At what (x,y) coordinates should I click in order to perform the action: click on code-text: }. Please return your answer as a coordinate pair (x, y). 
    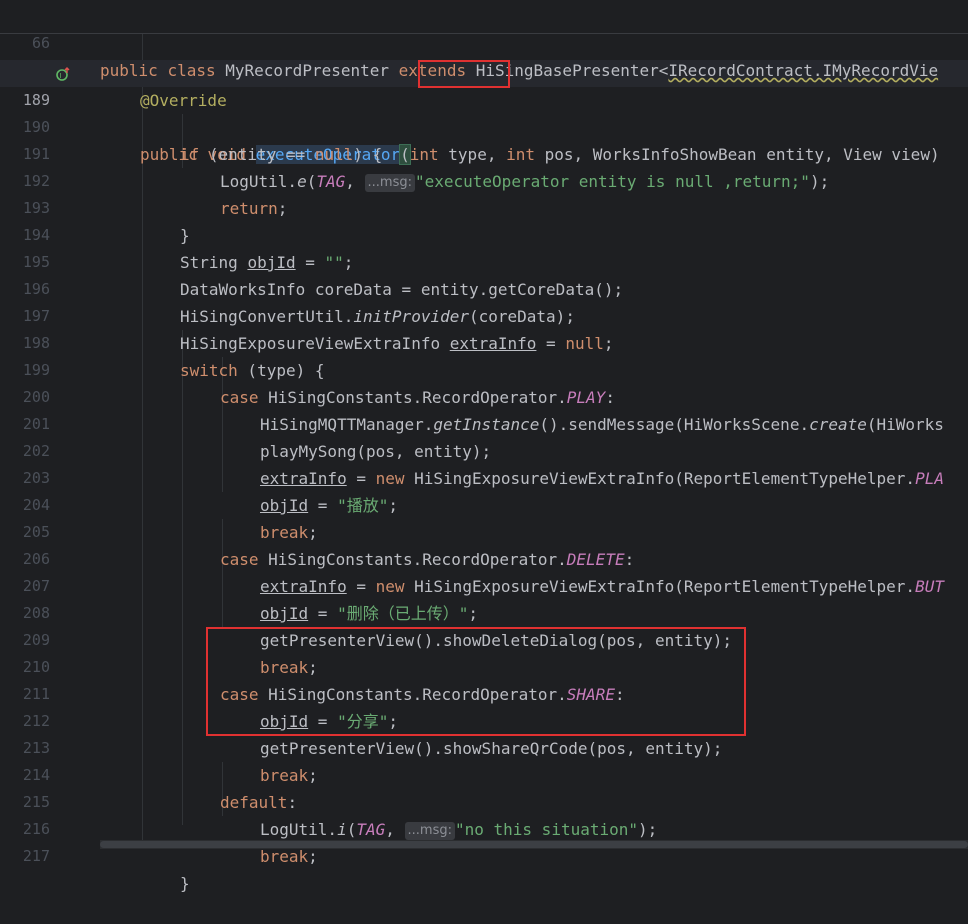
    Looking at the image, I should click on (185, 883).